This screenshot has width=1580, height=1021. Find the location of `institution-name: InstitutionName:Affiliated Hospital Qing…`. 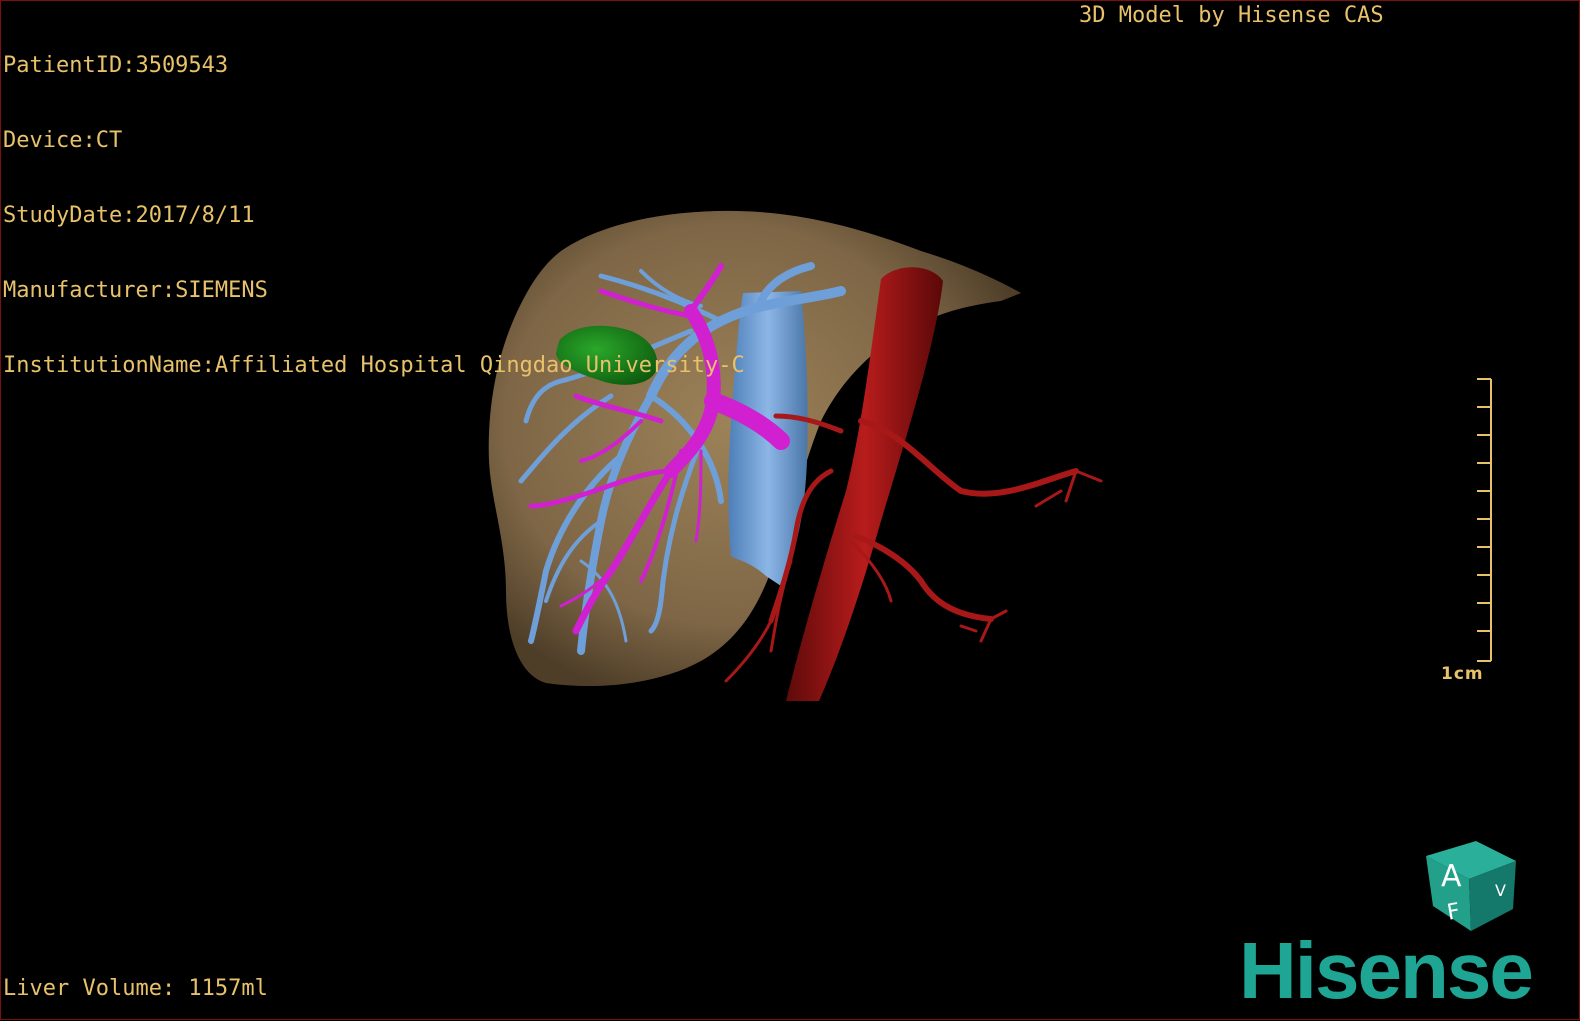

institution-name: InstitutionName:Affiliated Hospital Qing… is located at coordinates (374, 365).